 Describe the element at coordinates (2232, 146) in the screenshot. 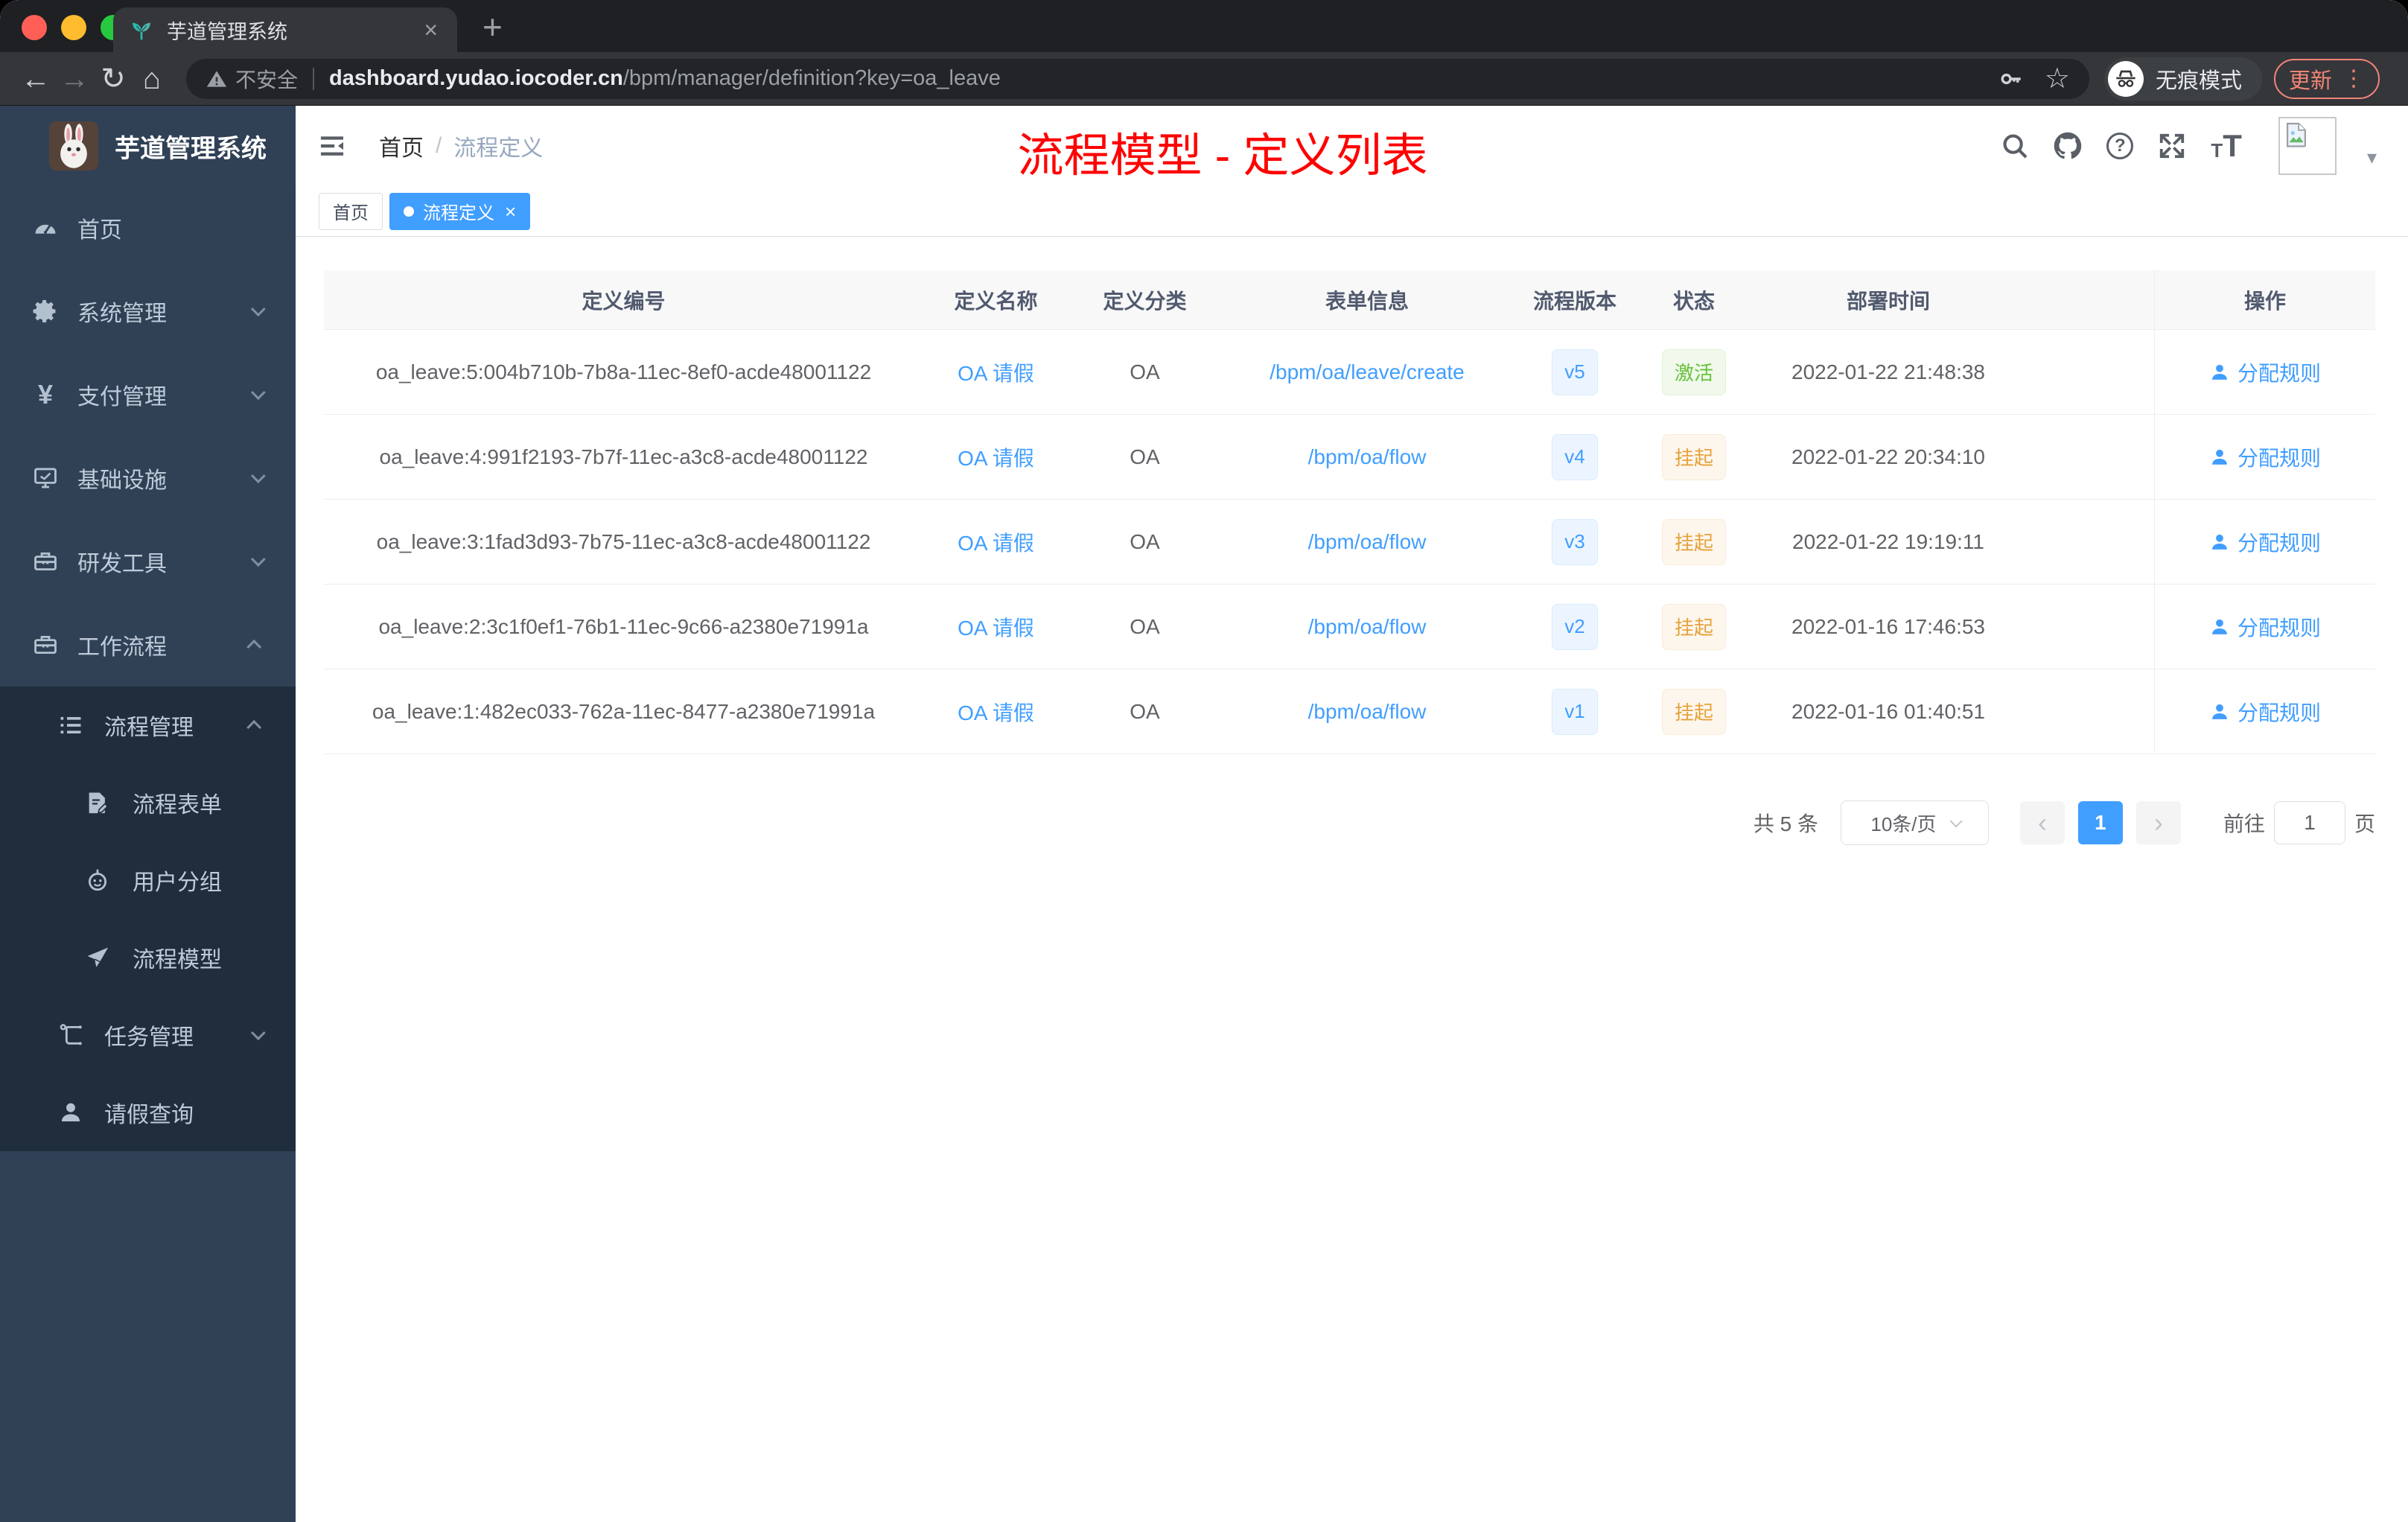

I see `text-size-large: T` at that location.